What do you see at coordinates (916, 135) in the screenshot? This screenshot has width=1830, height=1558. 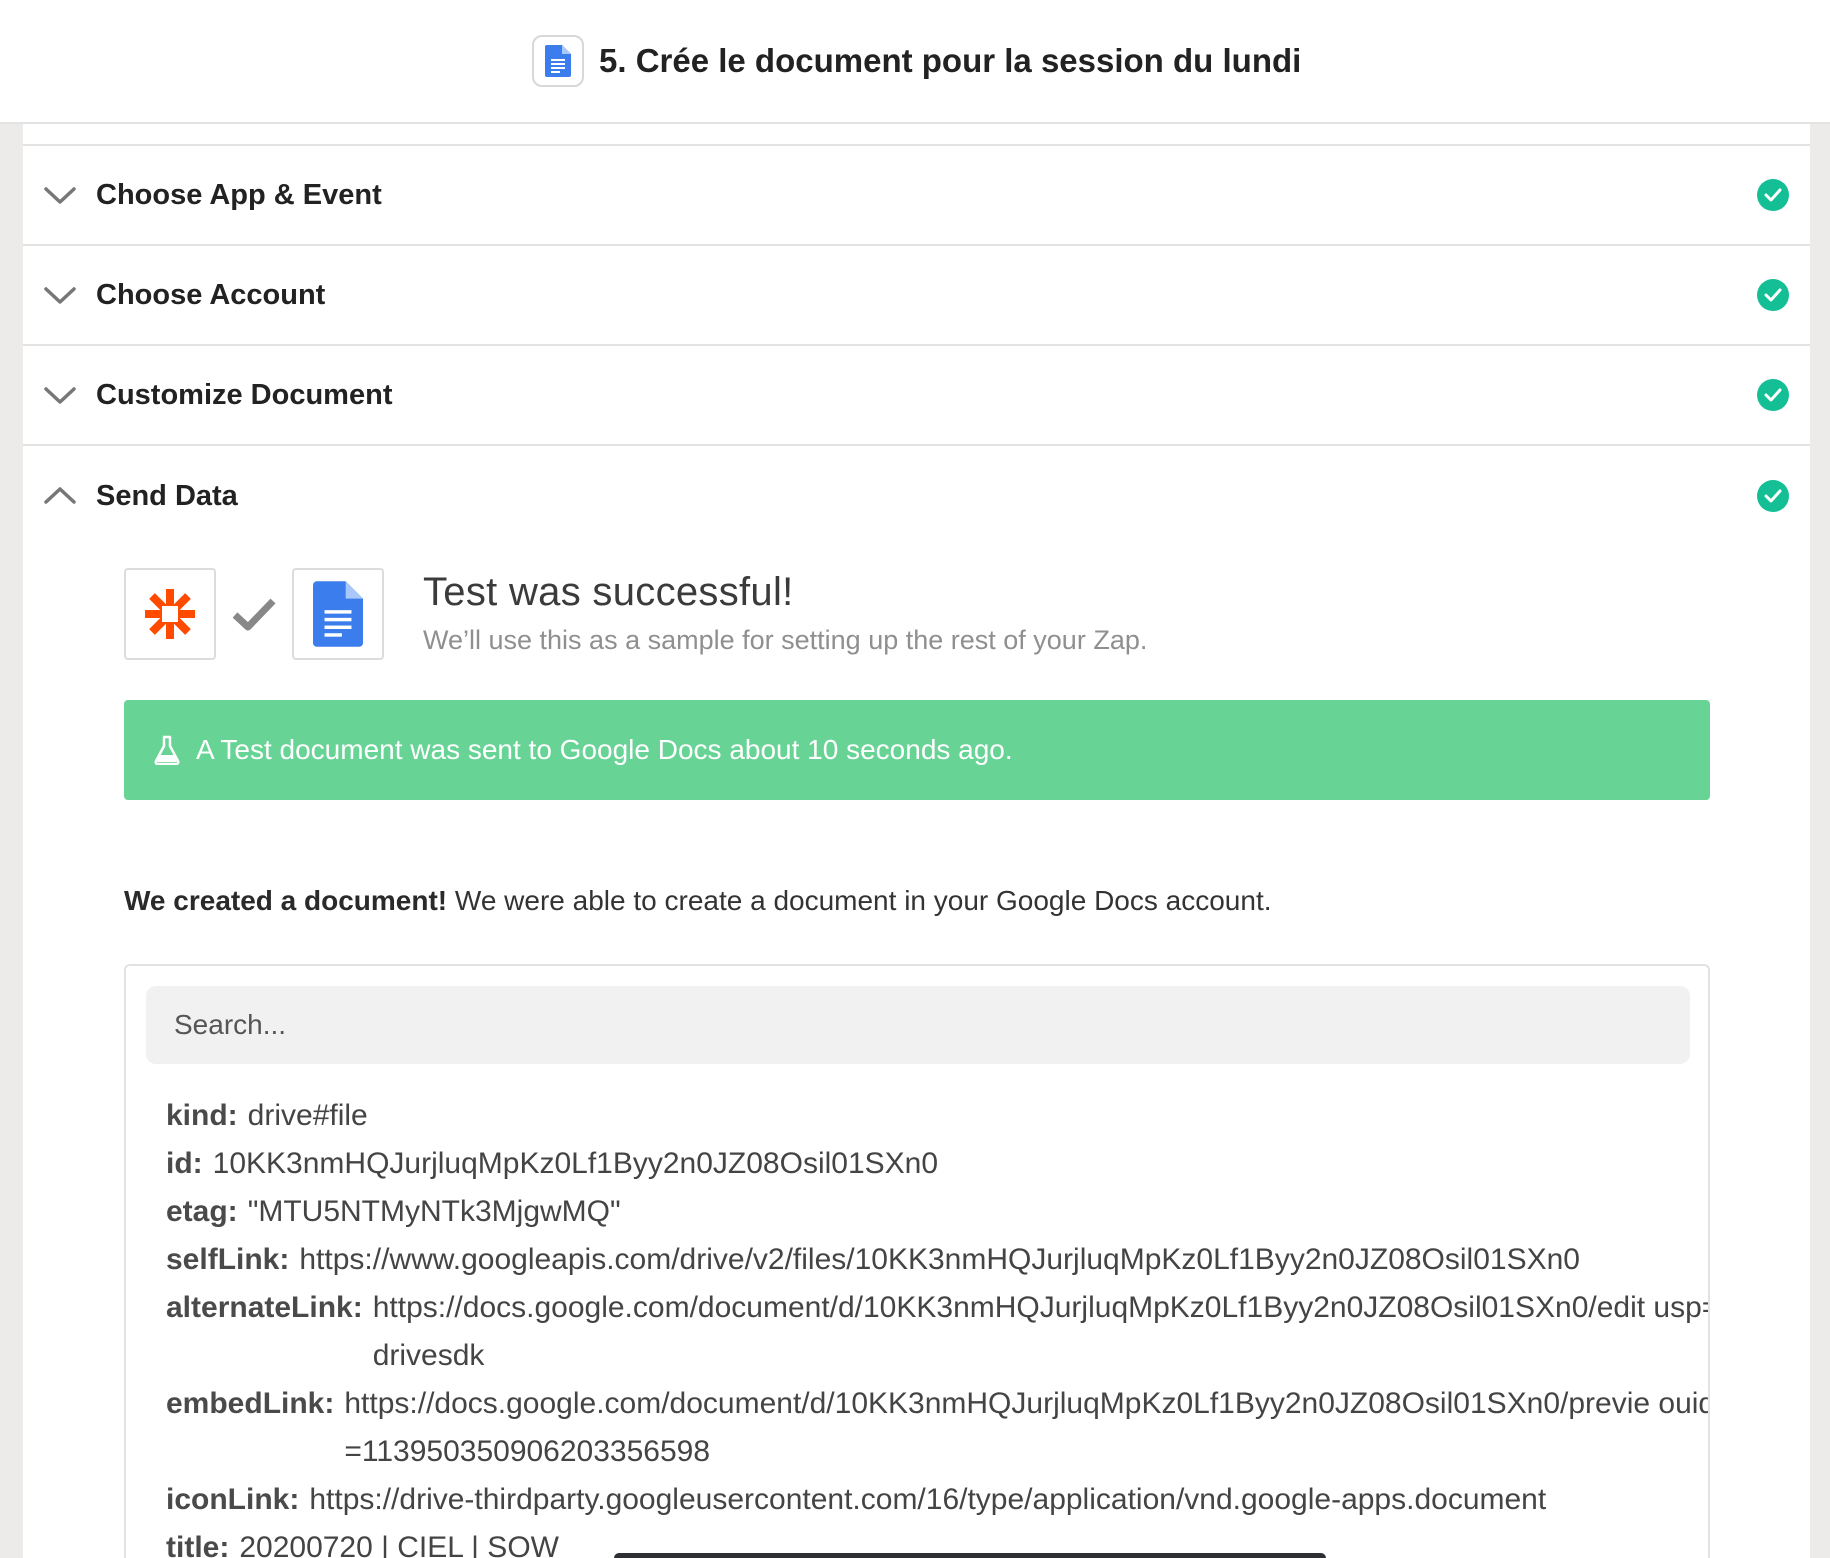 I see `panel-top-divider` at bounding box center [916, 135].